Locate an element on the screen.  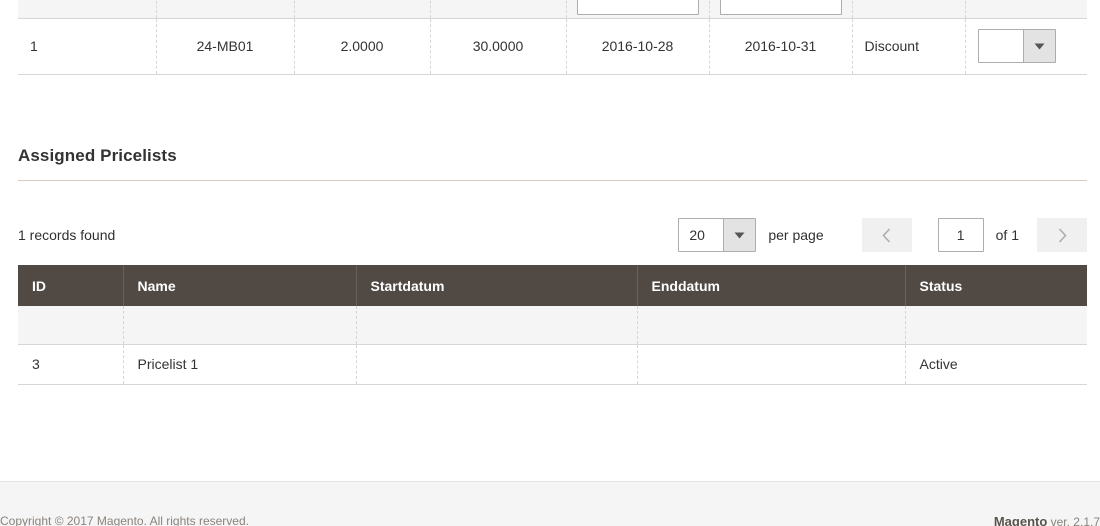
filter-cell-start-date is located at coordinates (638, 9).